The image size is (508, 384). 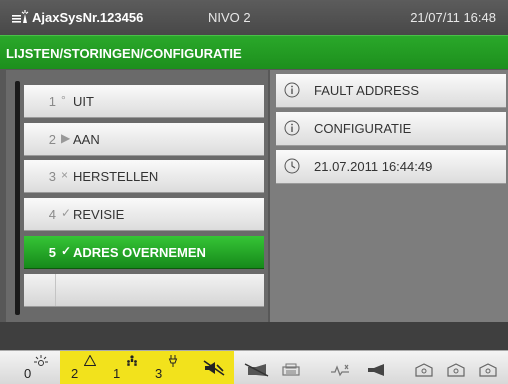 What do you see at coordinates (86, 139) in the screenshot?
I see `menu-item-label: AAN` at bounding box center [86, 139].